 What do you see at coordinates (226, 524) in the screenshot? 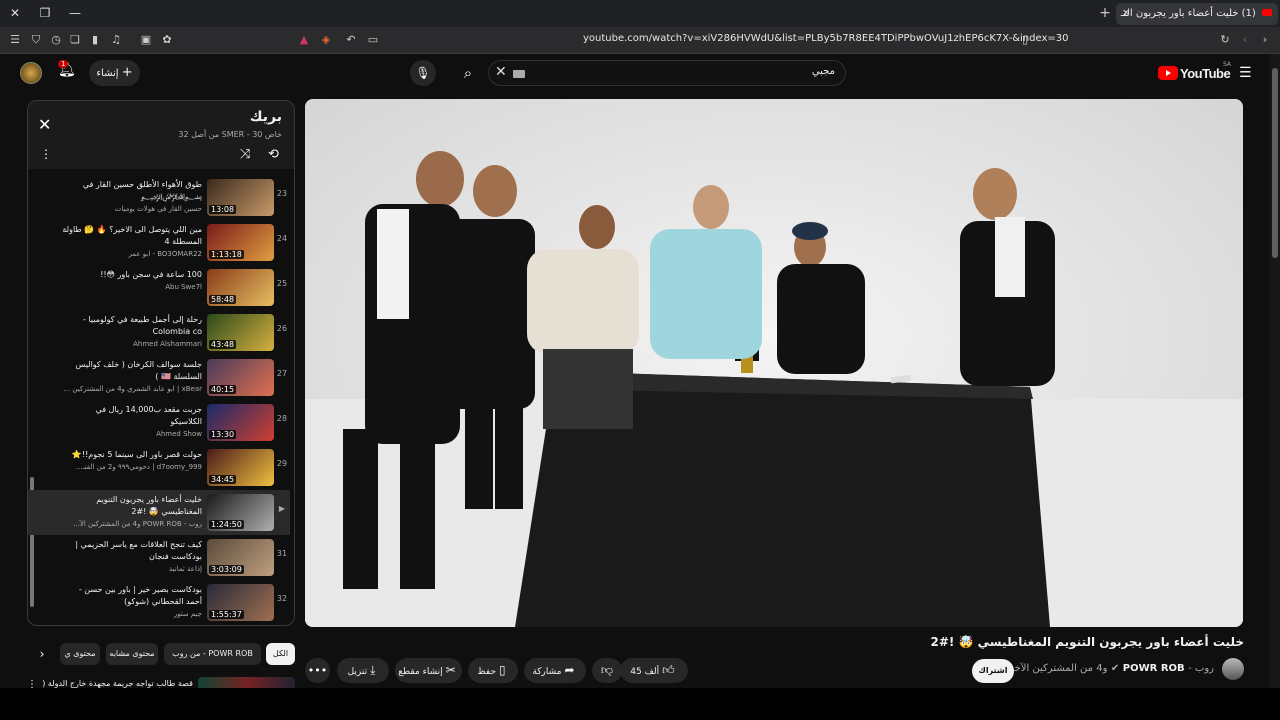
I see `playlist-item-duration: 1:24:50` at bounding box center [226, 524].